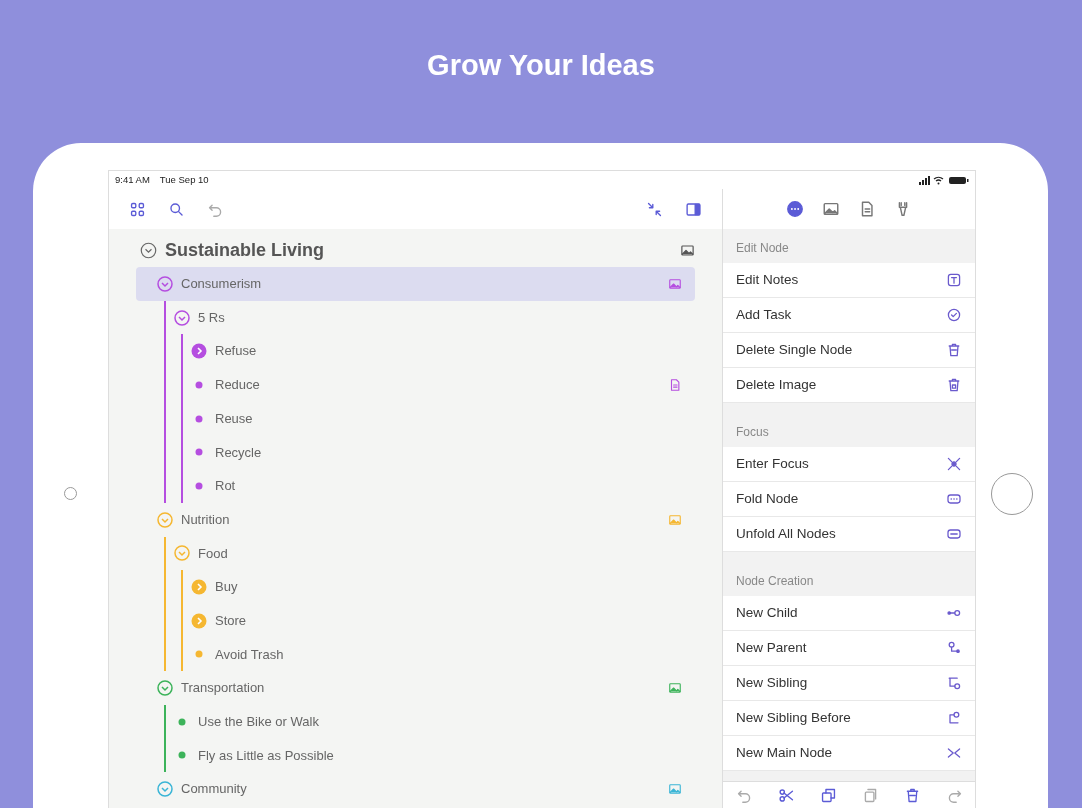 This screenshot has height=808, width=1082. Describe the element at coordinates (443, 587) in the screenshot. I see `outline-row: Buy` at that location.